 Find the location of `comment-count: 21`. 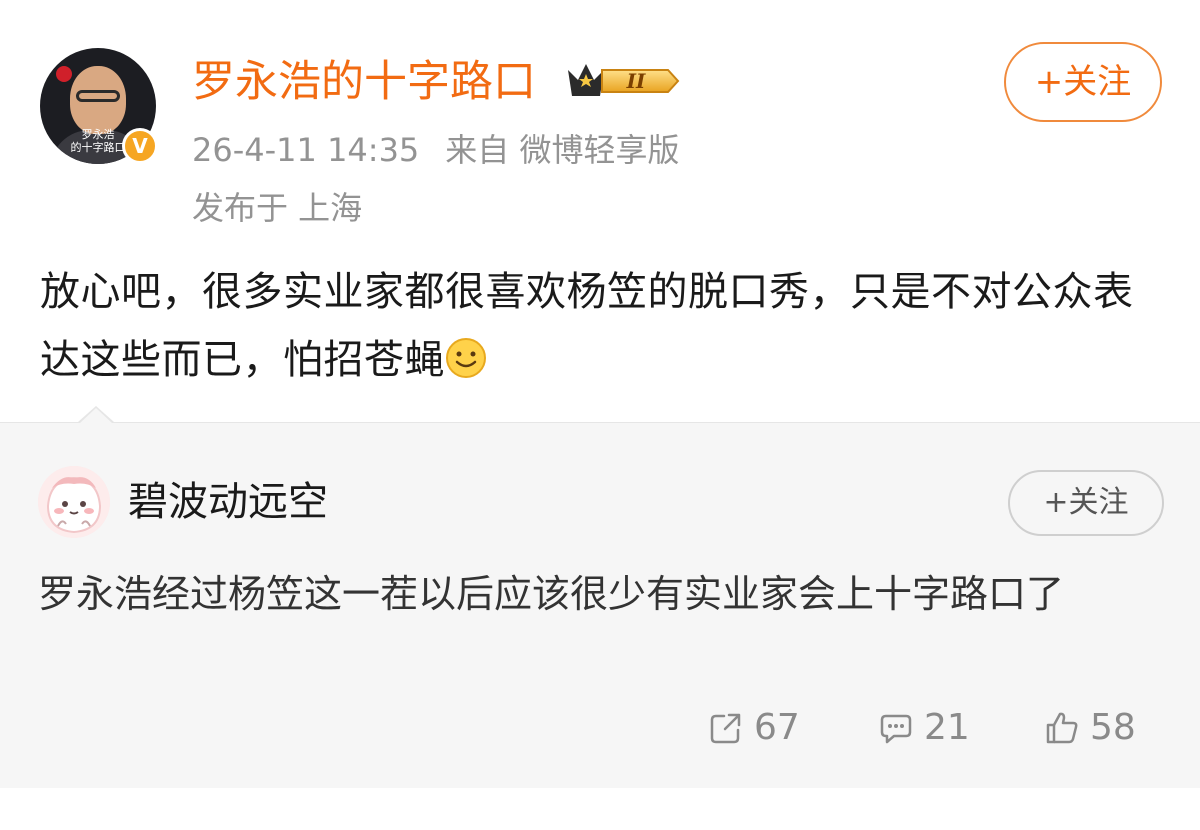

comment-count: 21 is located at coordinates (947, 727).